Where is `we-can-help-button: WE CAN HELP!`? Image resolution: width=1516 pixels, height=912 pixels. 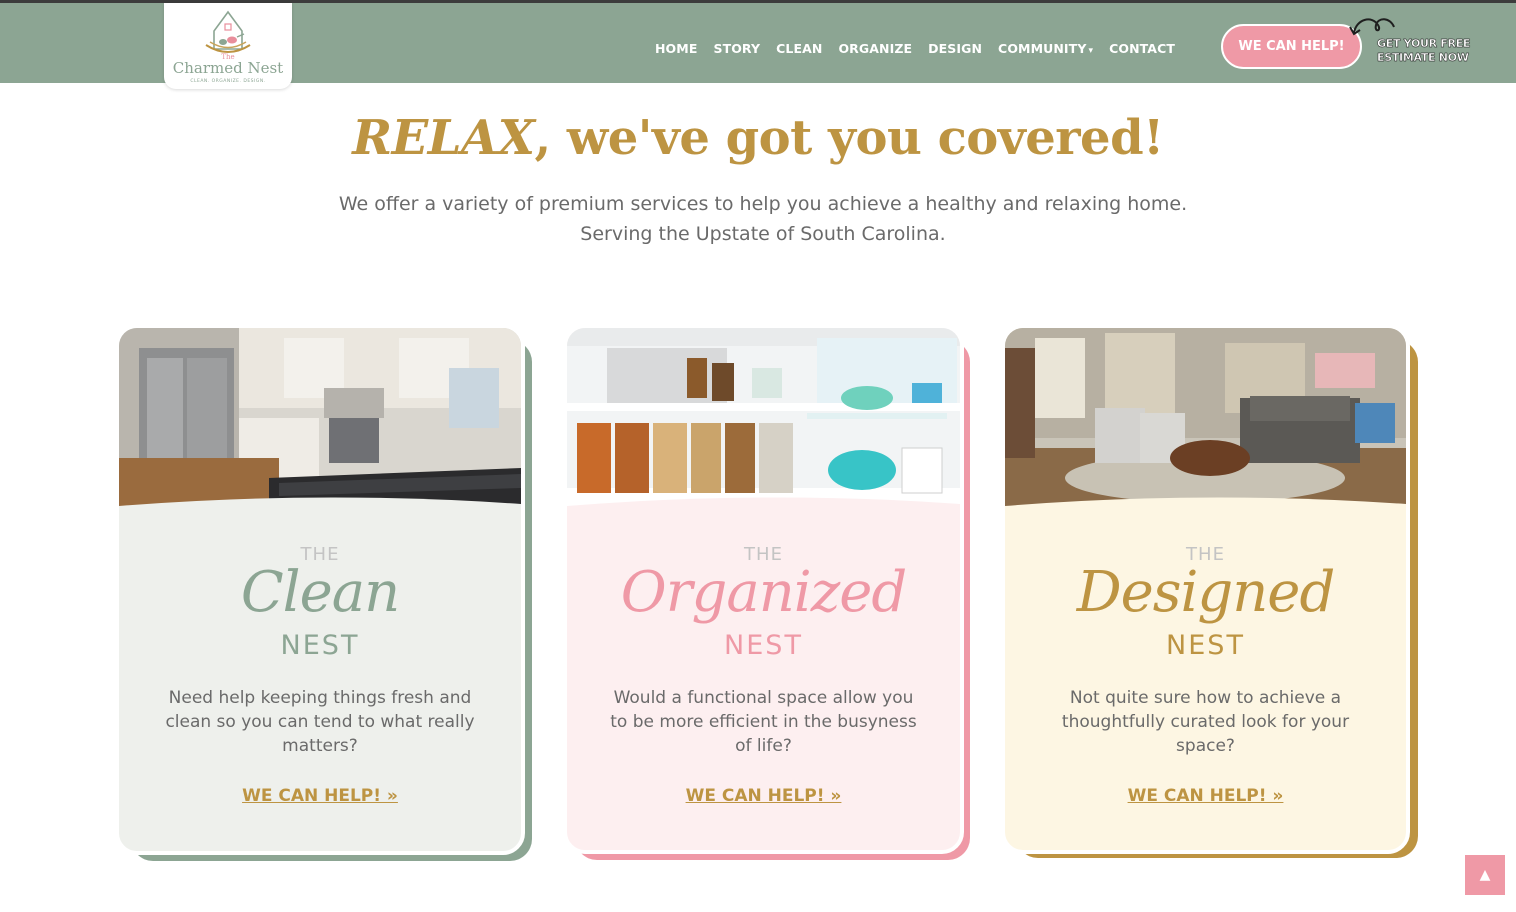
we-can-help-button: WE CAN HELP! is located at coordinates (1291, 46).